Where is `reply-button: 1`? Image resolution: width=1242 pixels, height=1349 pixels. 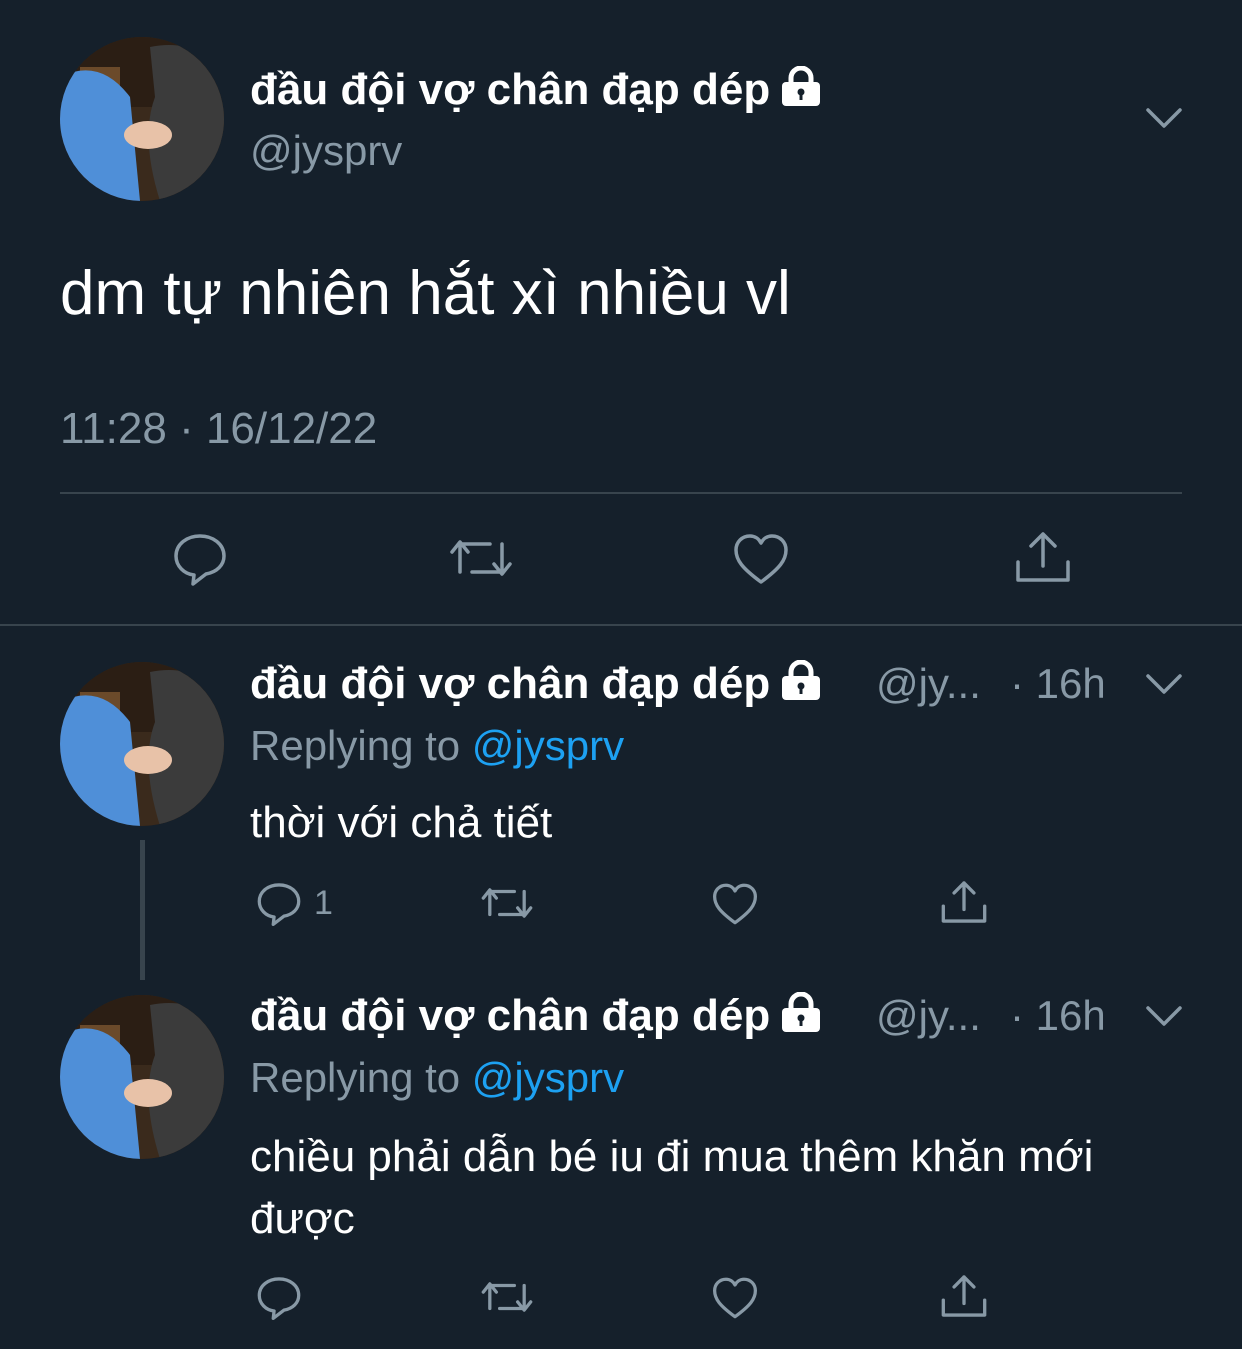
reply-button: 1 is located at coordinates (294, 903).